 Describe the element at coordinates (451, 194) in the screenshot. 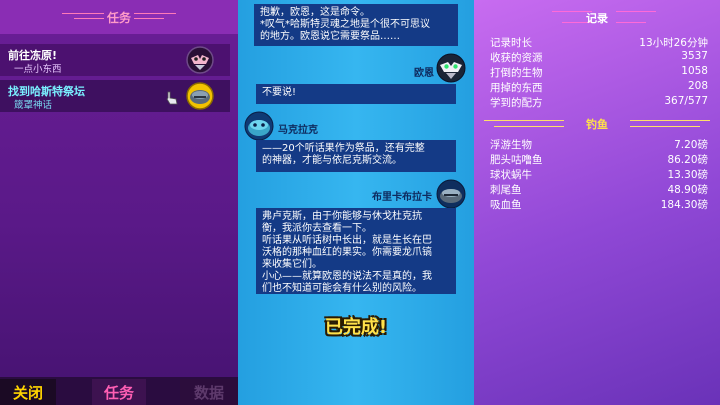

I see `bulikabulaka-avatar` at that location.